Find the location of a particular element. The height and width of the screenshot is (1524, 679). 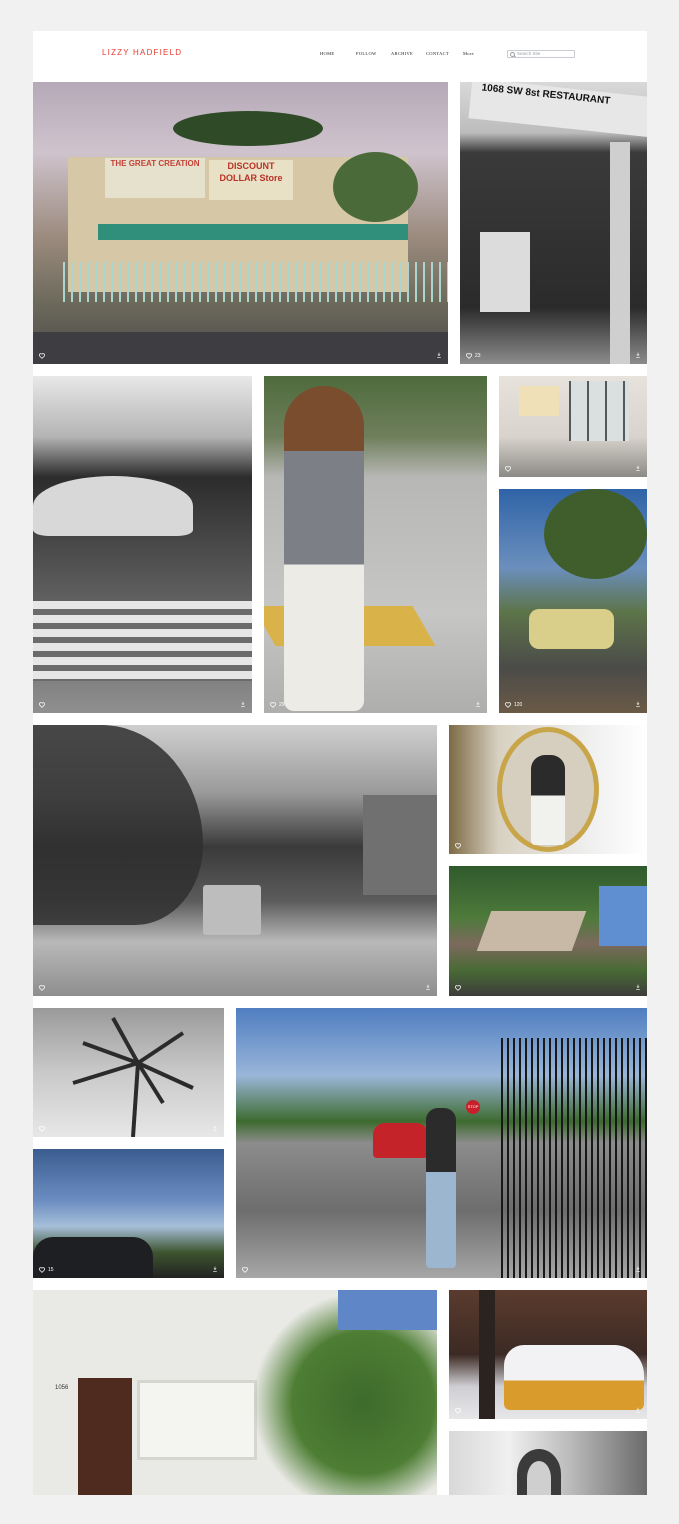

photo-white-house-1056: 1056 is located at coordinates (235, 1392).